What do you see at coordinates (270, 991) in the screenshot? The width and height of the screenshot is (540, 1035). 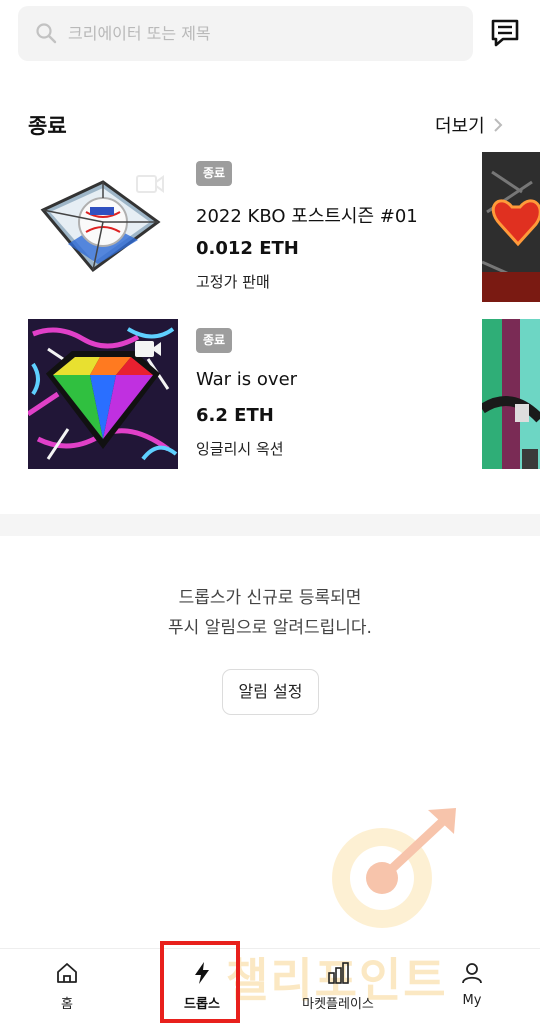 I see `bottom-nav: 홈 드롭스 마켓플레이스 My` at bounding box center [270, 991].